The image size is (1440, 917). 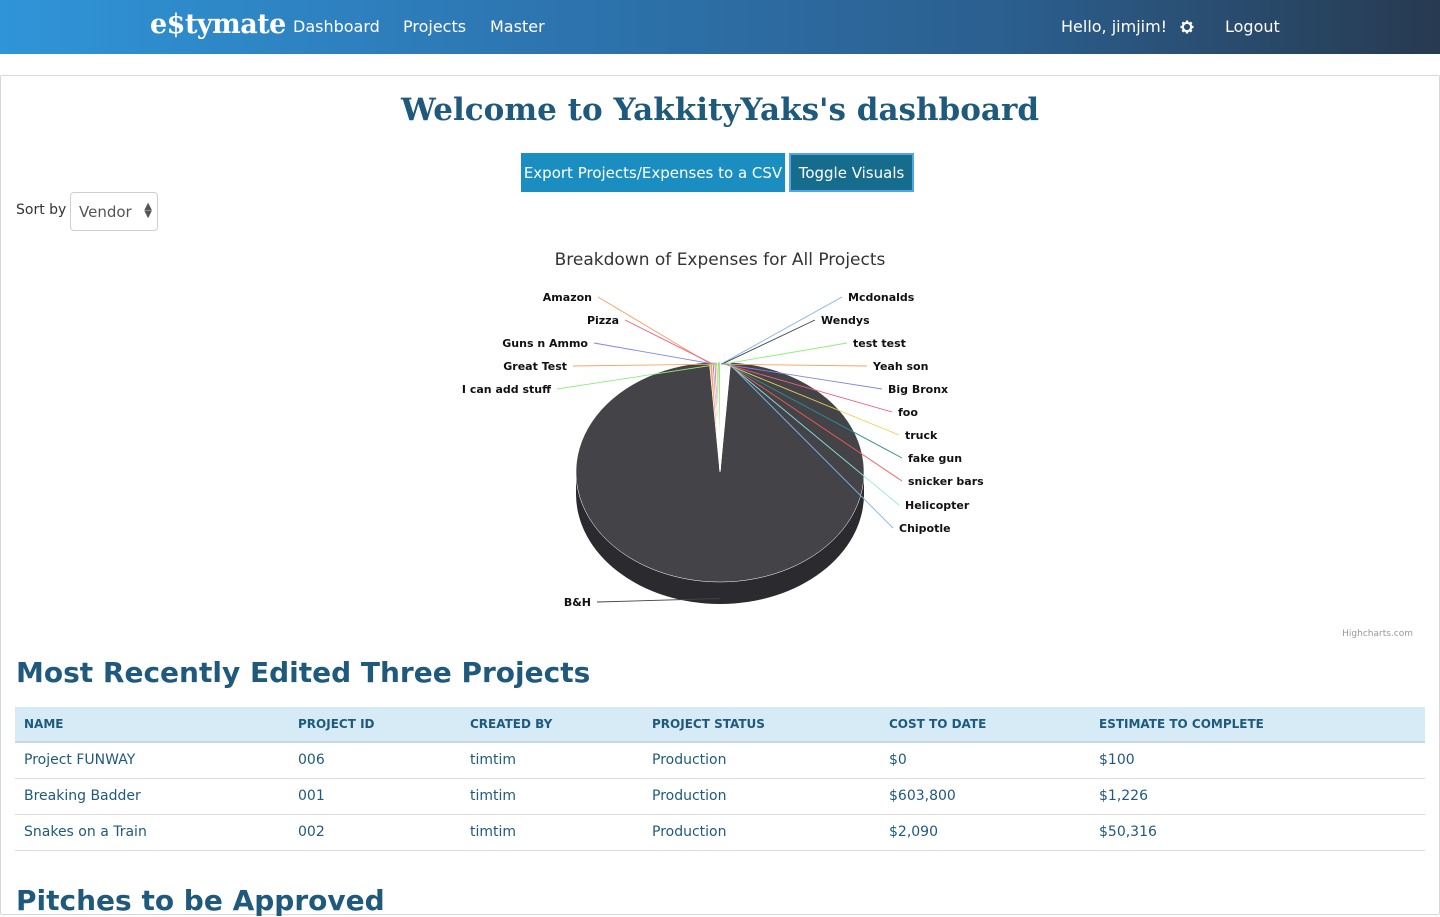 I want to click on user-greeting: Hello, jimjim!, so click(x=1114, y=26).